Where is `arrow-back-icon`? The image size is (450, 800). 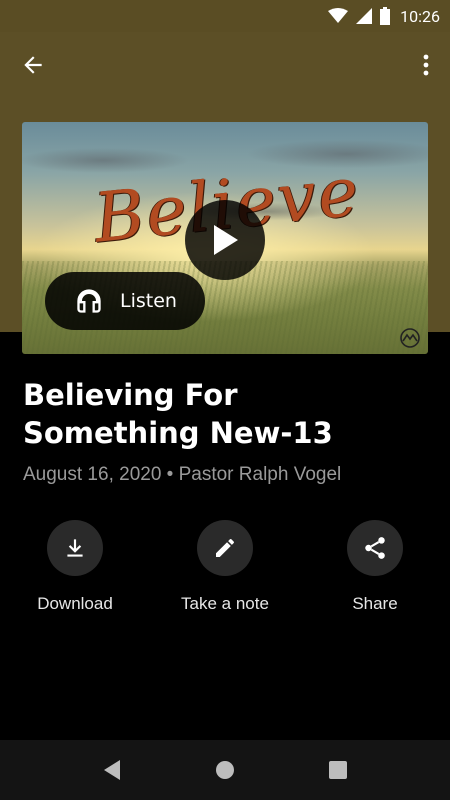 arrow-back-icon is located at coordinates (33, 65).